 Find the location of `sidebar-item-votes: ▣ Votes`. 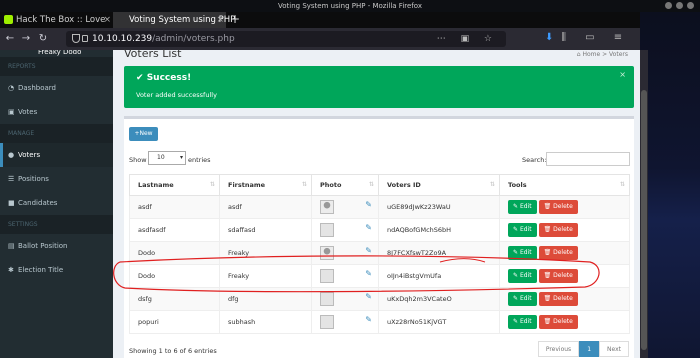

sidebar-item-votes: ▣ Votes is located at coordinates (56, 112).